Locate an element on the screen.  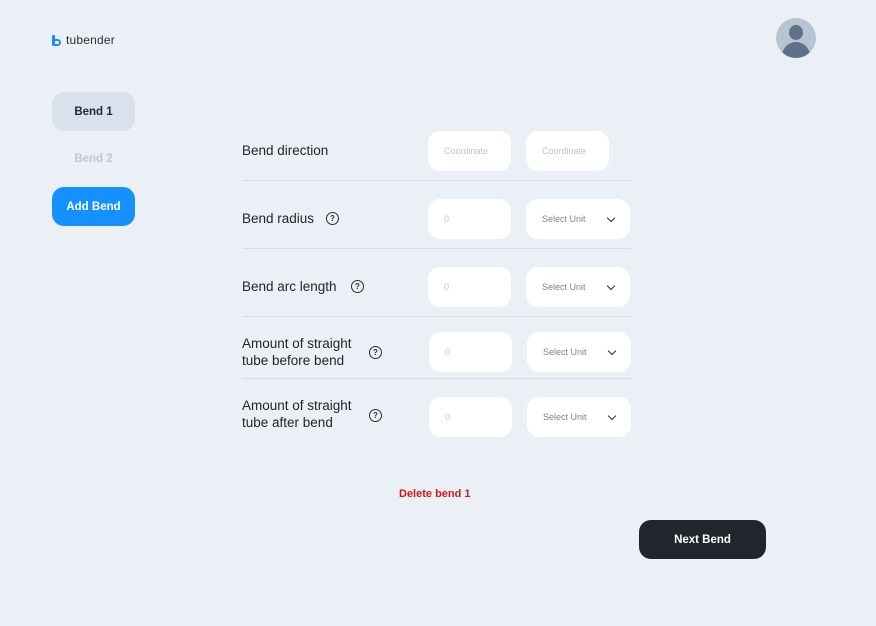
bend-radius-unit-text: Select Unit is located at coordinates (564, 219).